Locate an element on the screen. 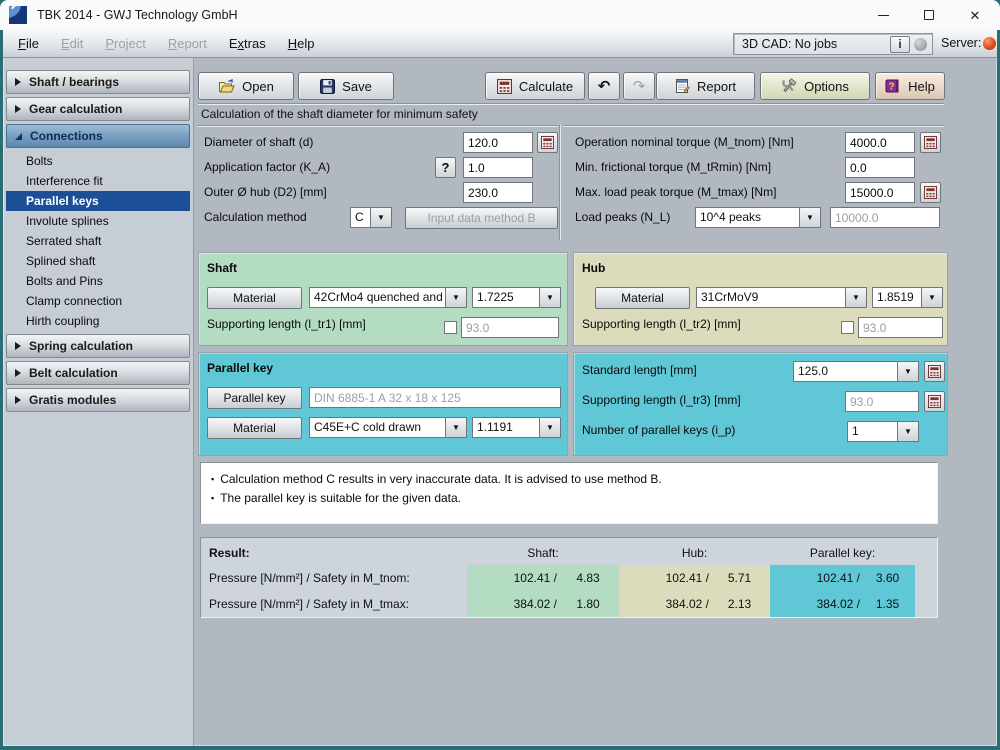  save-floppy-icon is located at coordinates (328, 86).